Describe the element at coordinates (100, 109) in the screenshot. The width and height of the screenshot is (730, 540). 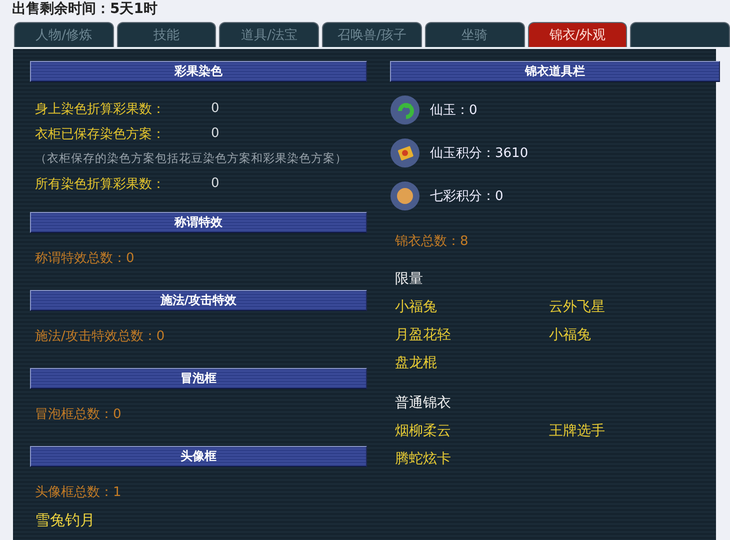
I see `stat-label: 身上染色折算彩果数：` at that location.